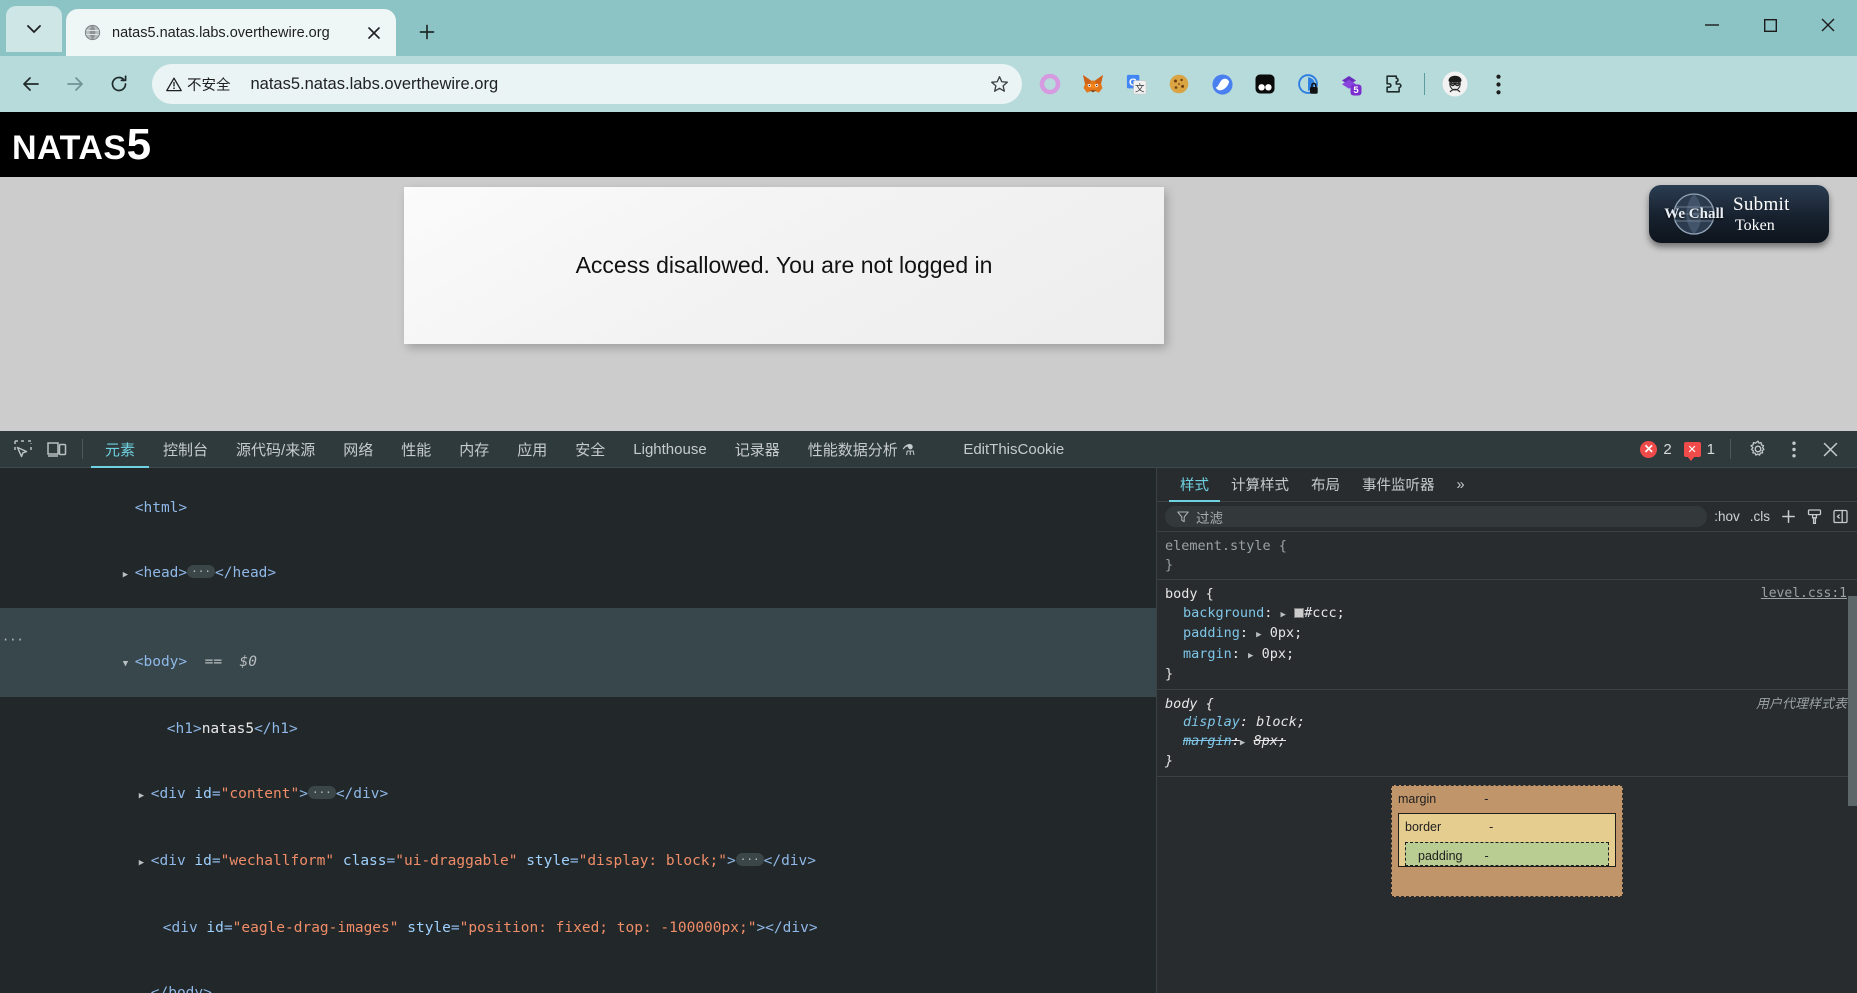 This screenshot has height=993, width=1857. What do you see at coordinates (185, 449) in the screenshot?
I see `devtools-tab-console: 控制台` at bounding box center [185, 449].